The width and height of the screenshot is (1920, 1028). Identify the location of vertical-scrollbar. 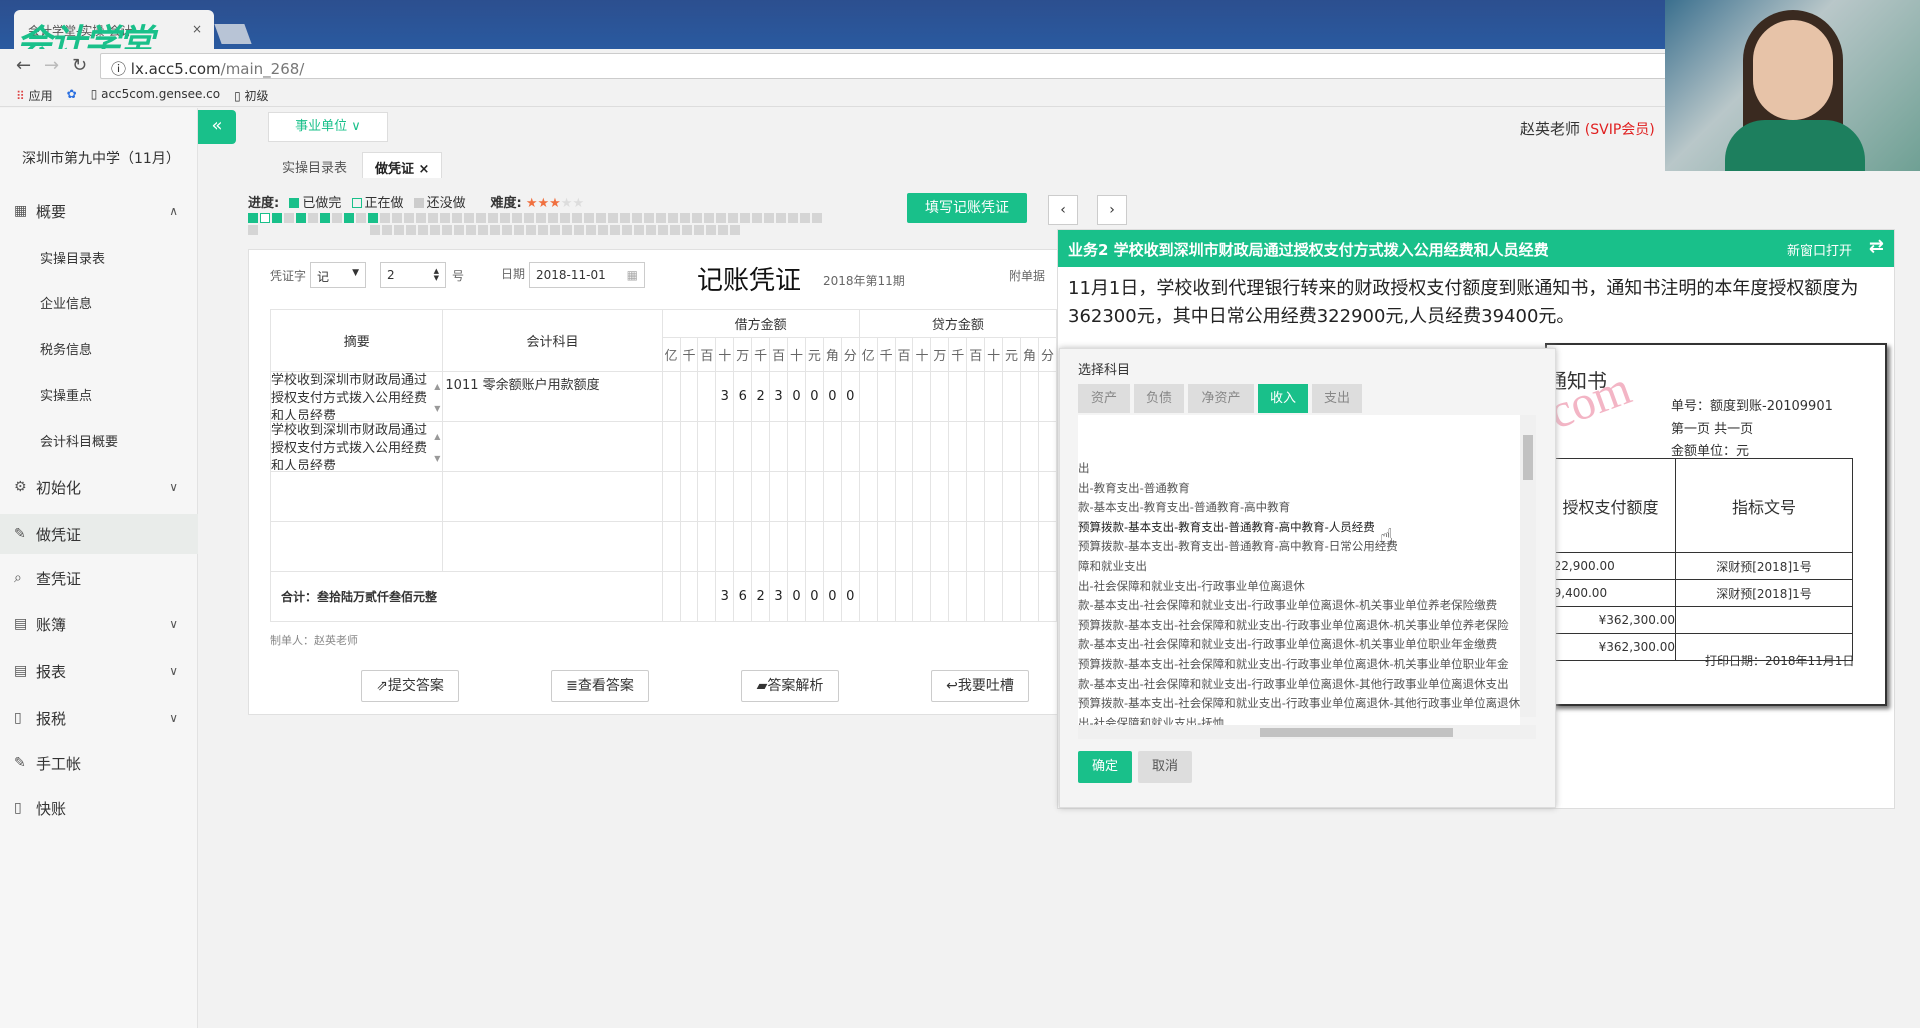
(1528, 566).